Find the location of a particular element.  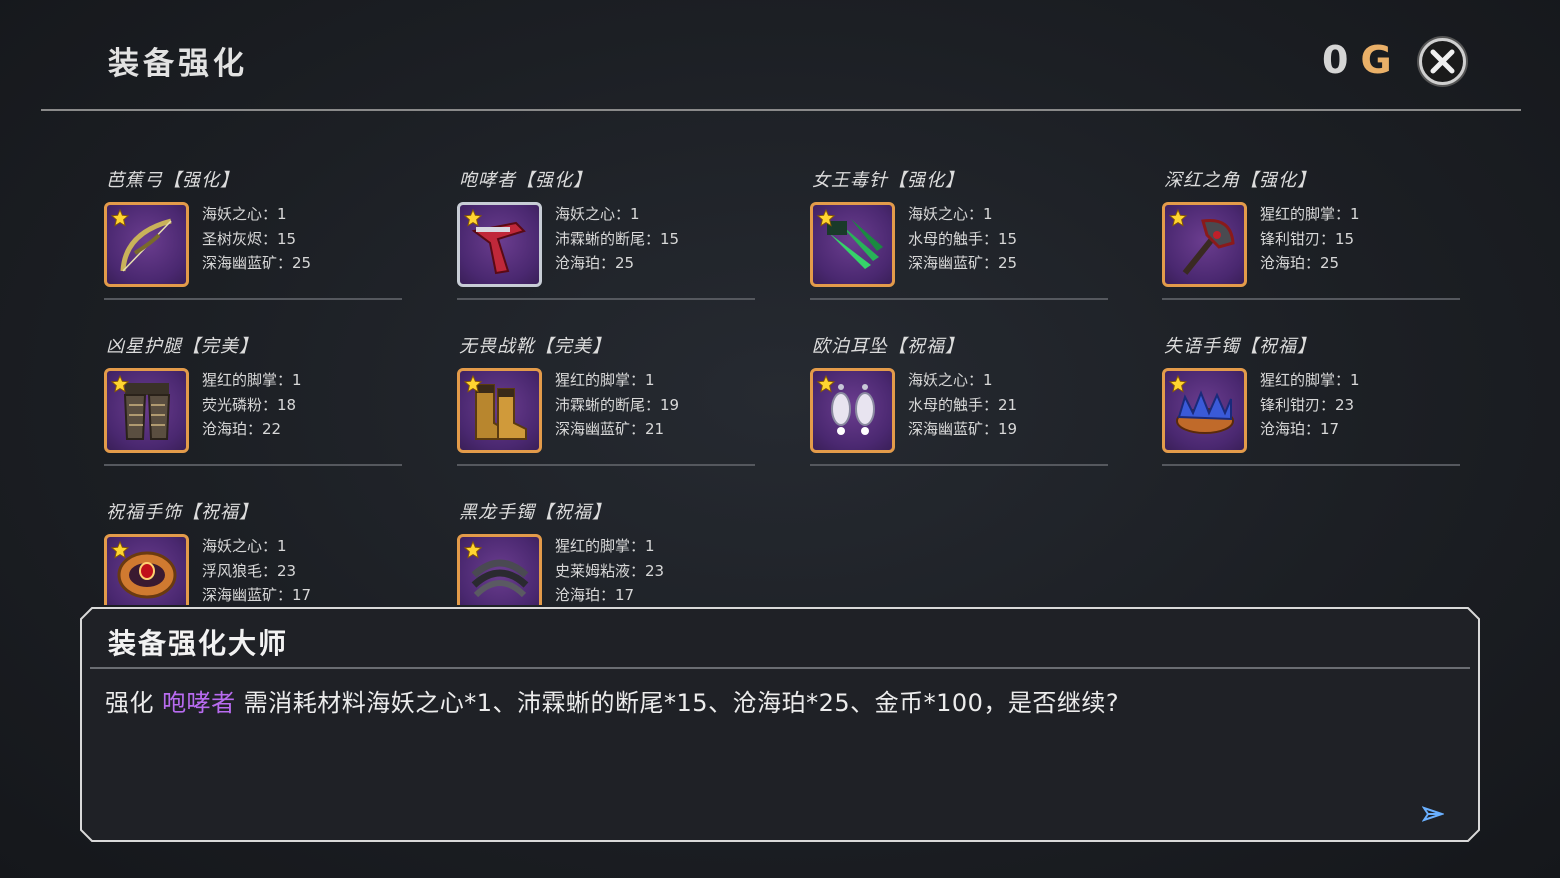

item-name: 凶星护腿【完美】 is located at coordinates (182, 346).